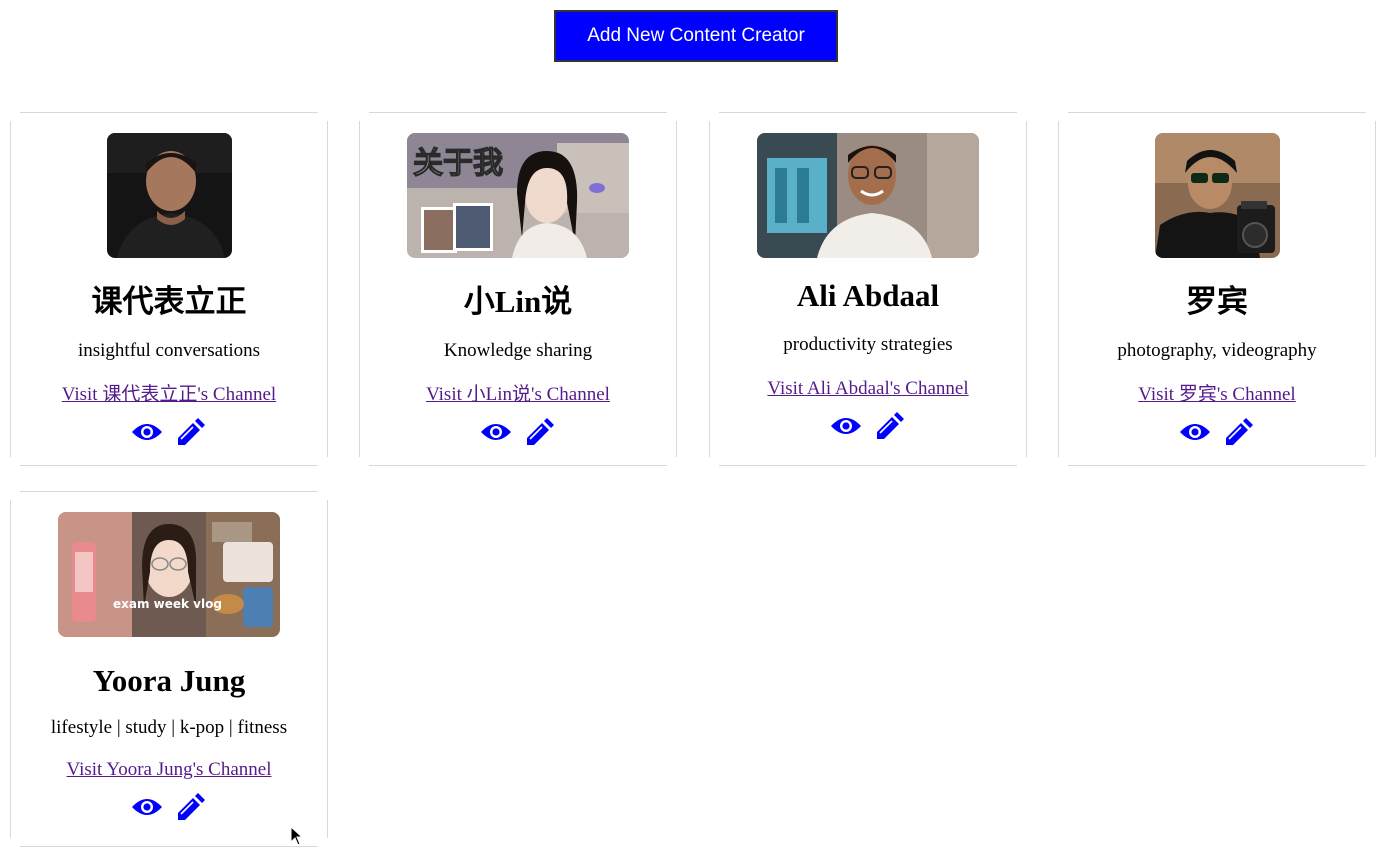 The image size is (1395, 854). Describe the element at coordinates (167, 604) in the screenshot. I see `thumbnail-text: exam week vlog` at that location.